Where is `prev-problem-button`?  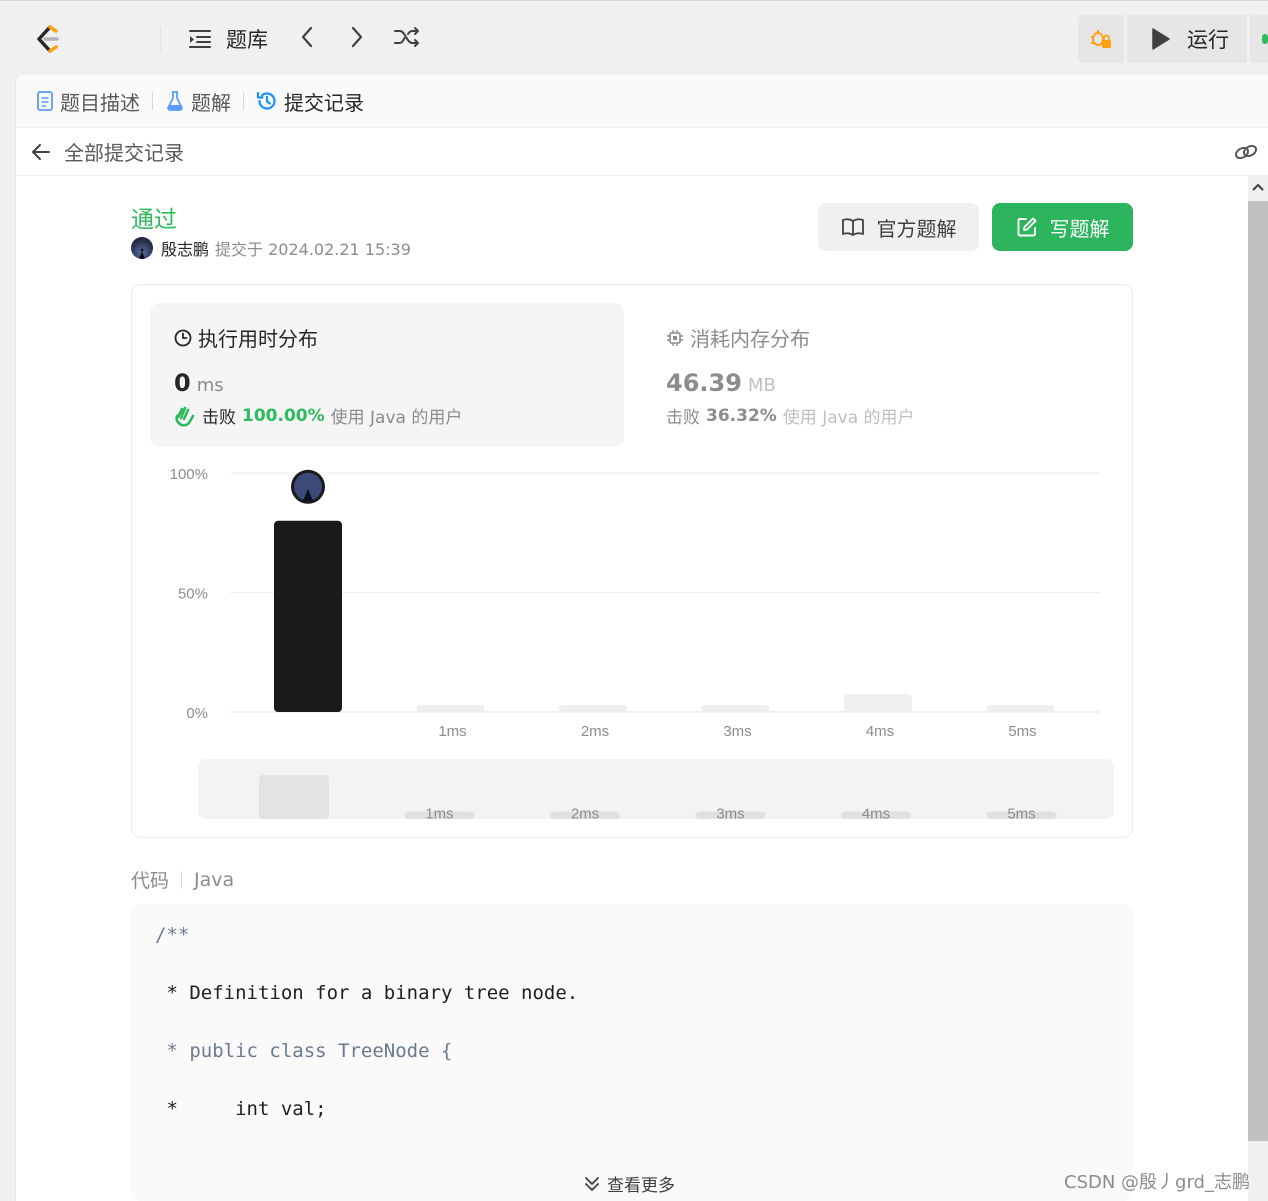 prev-problem-button is located at coordinates (307, 39).